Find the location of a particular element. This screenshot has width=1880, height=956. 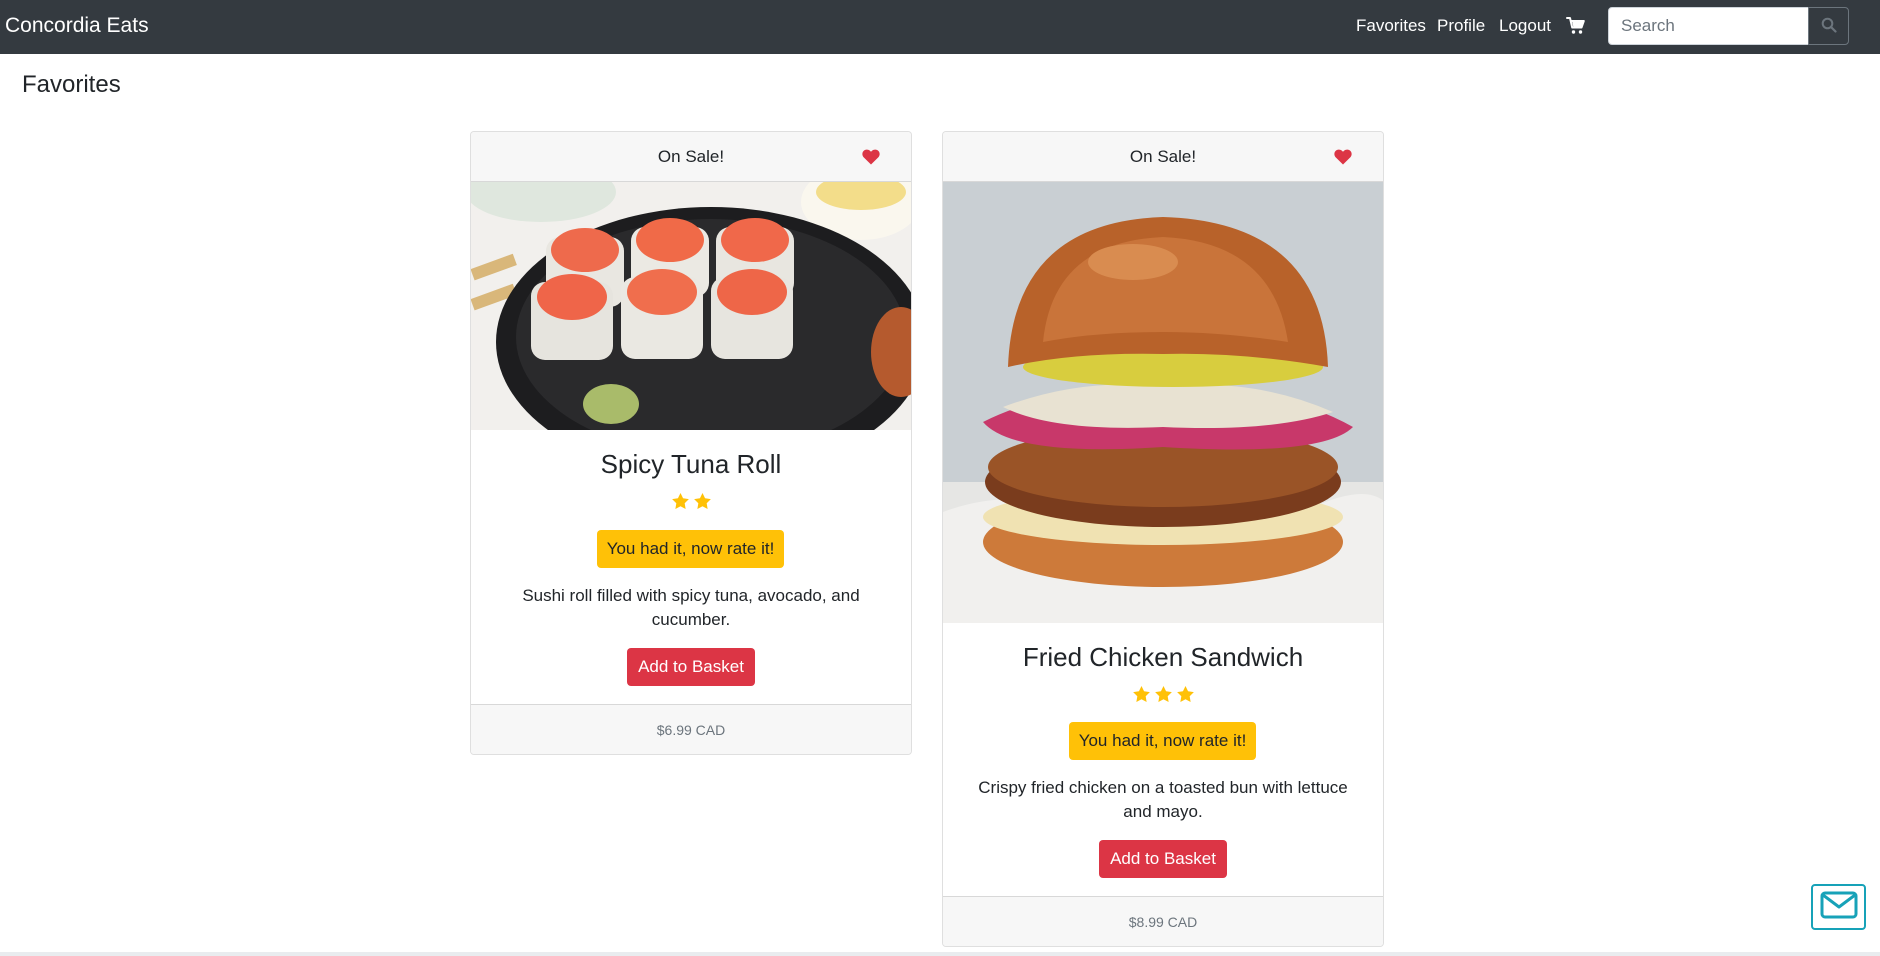

search-button is located at coordinates (1828, 26).